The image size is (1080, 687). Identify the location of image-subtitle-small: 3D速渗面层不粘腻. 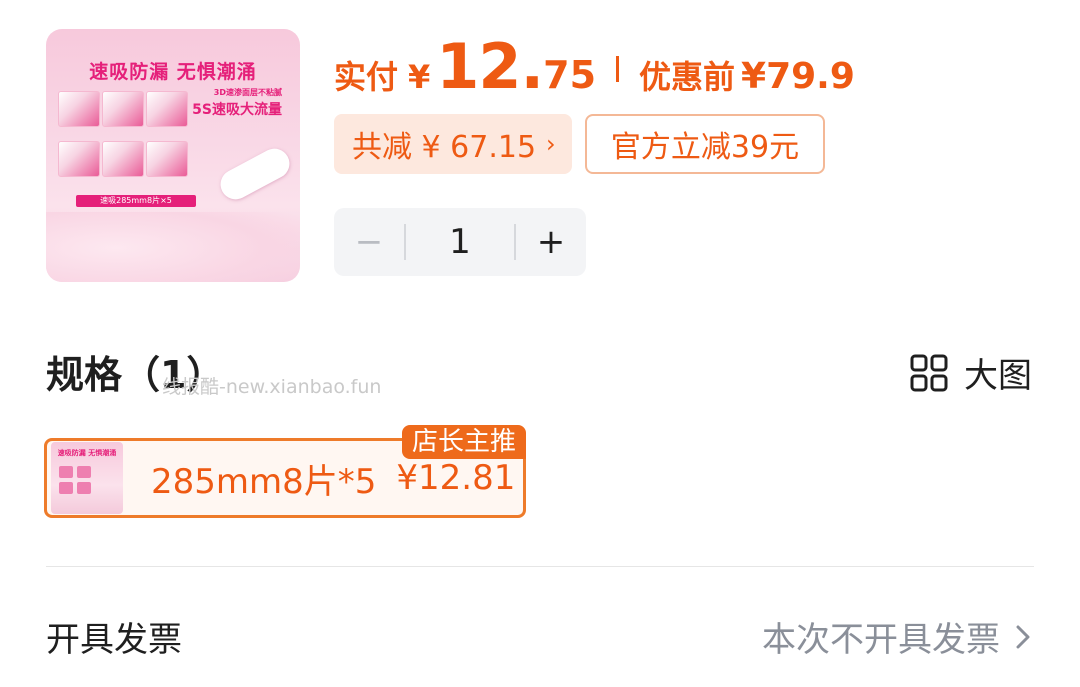
(247, 92).